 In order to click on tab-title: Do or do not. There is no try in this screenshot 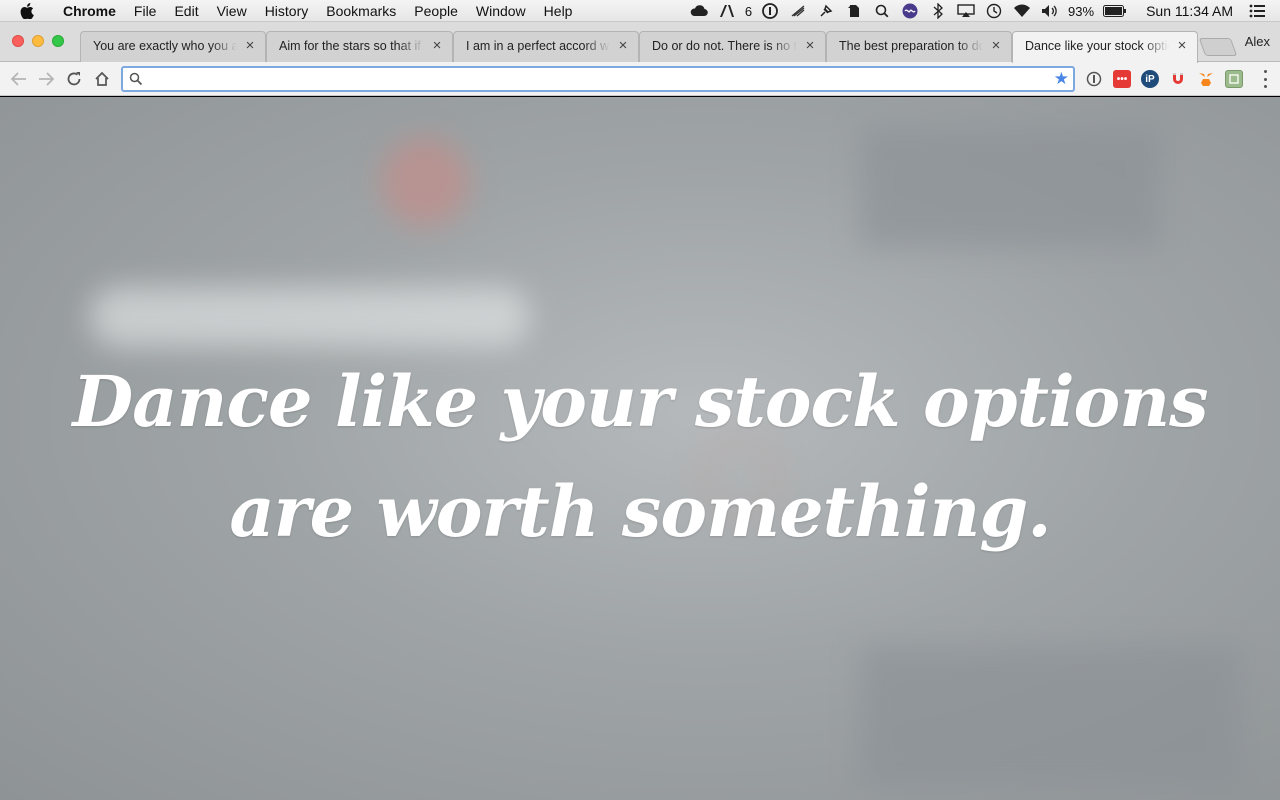, I will do `click(724, 46)`.